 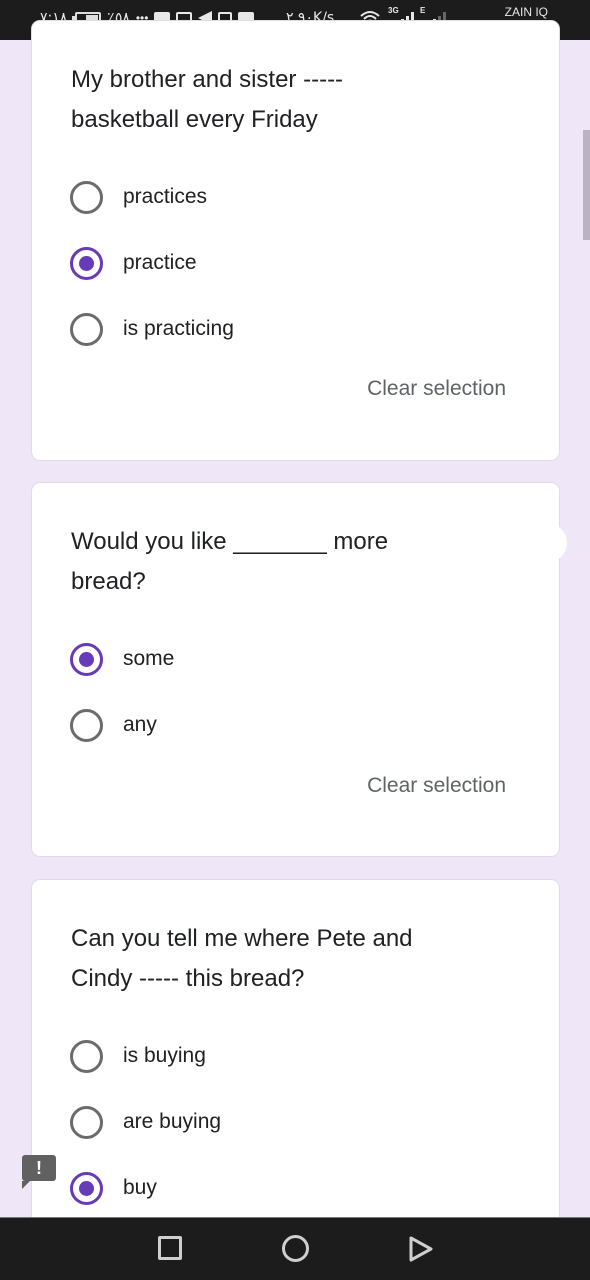 What do you see at coordinates (113, 725) in the screenshot?
I see `option-radio: any` at bounding box center [113, 725].